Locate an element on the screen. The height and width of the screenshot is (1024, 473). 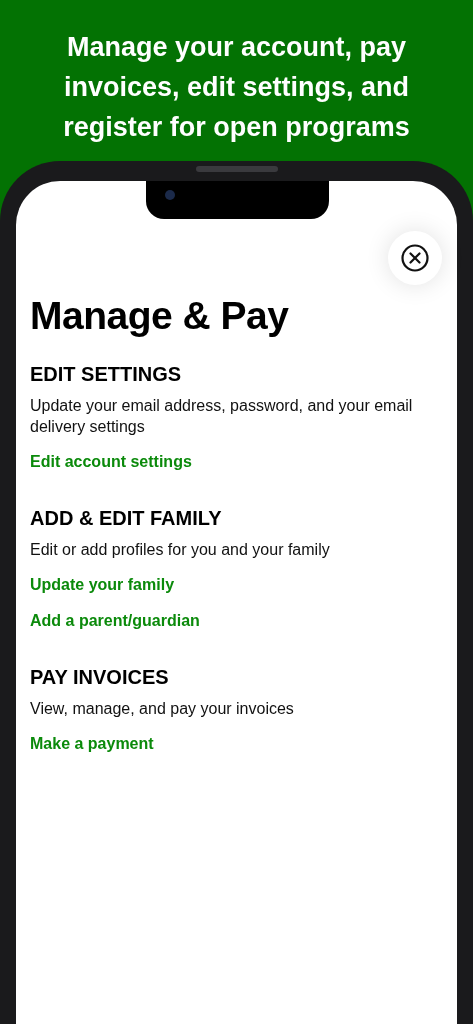
page-title: Manage & Pay is located at coordinates (160, 316).